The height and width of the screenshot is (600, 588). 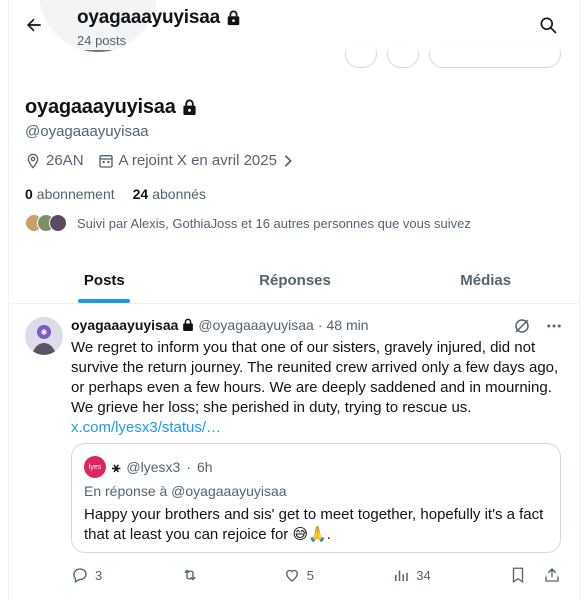 What do you see at coordinates (316, 575) in the screenshot?
I see `tweet-actions: 3 5 34` at bounding box center [316, 575].